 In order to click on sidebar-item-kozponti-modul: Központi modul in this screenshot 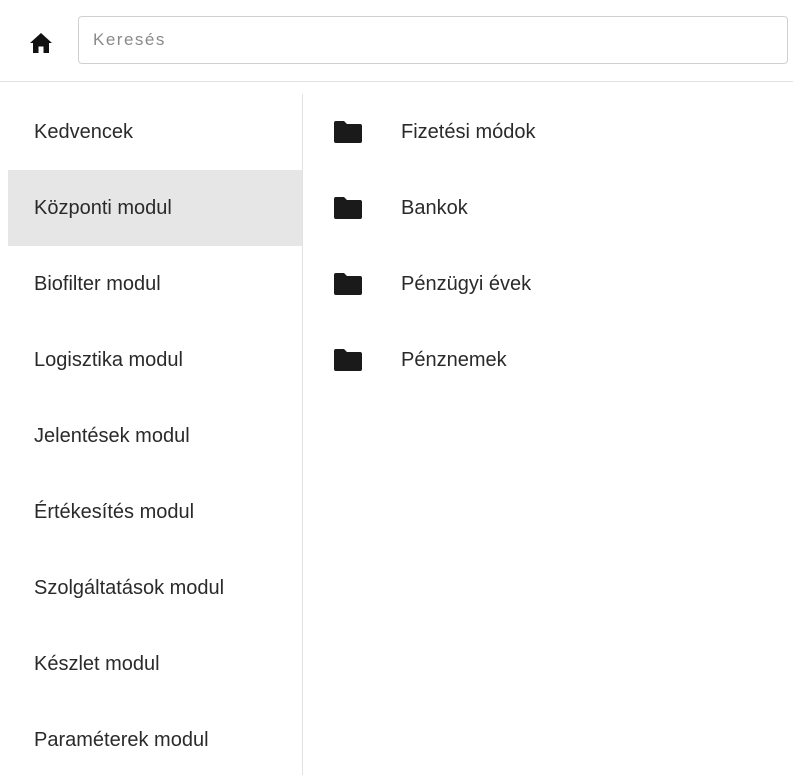, I will do `click(155, 208)`.